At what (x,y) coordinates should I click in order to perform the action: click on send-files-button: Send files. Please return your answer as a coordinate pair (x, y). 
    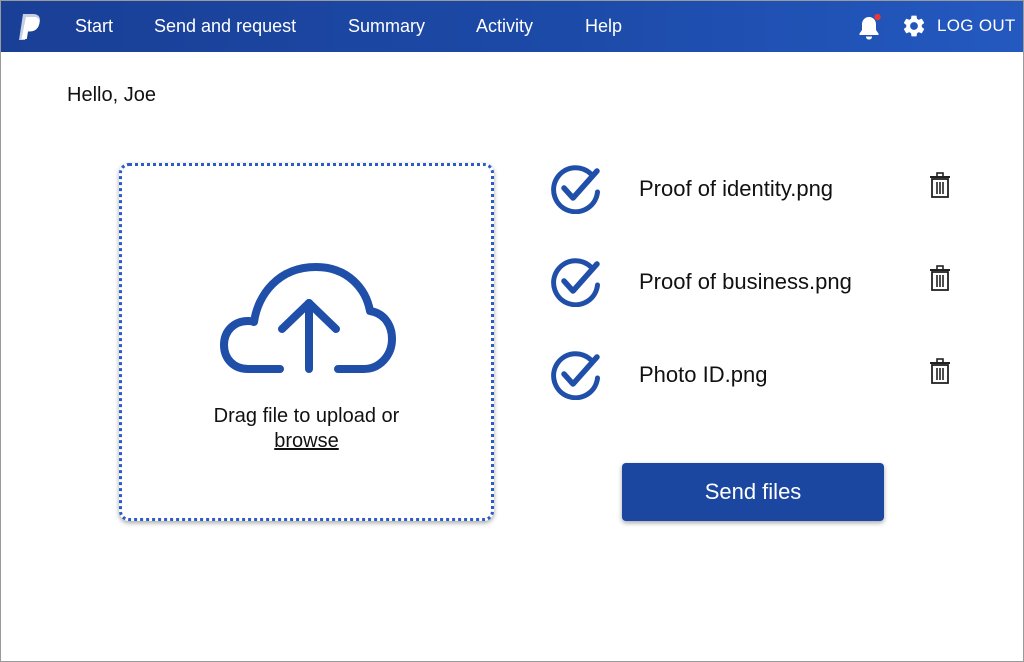
    Looking at the image, I should click on (753, 492).